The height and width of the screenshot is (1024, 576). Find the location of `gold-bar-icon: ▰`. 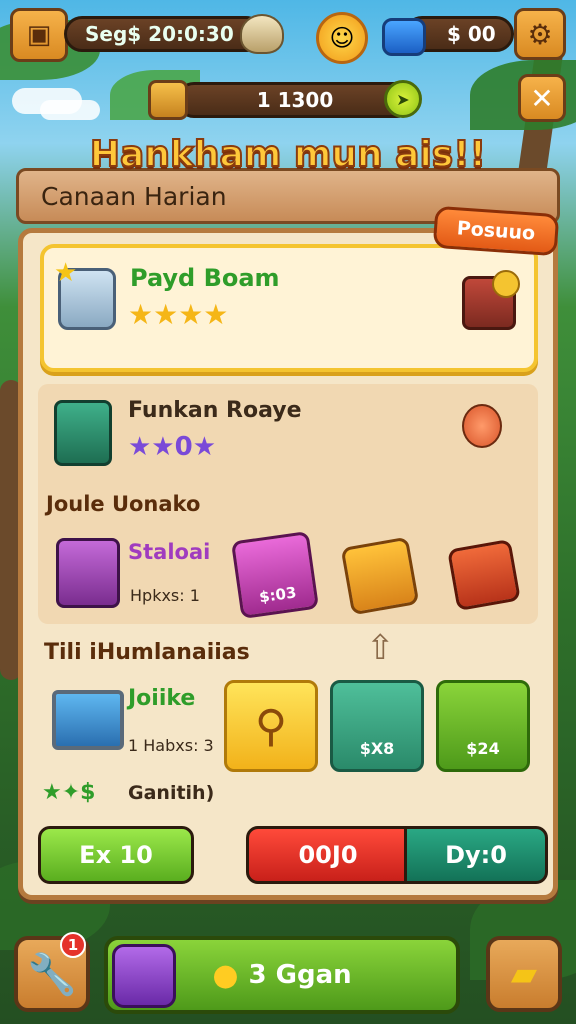

gold-bar-icon: ▰ is located at coordinates (524, 974).